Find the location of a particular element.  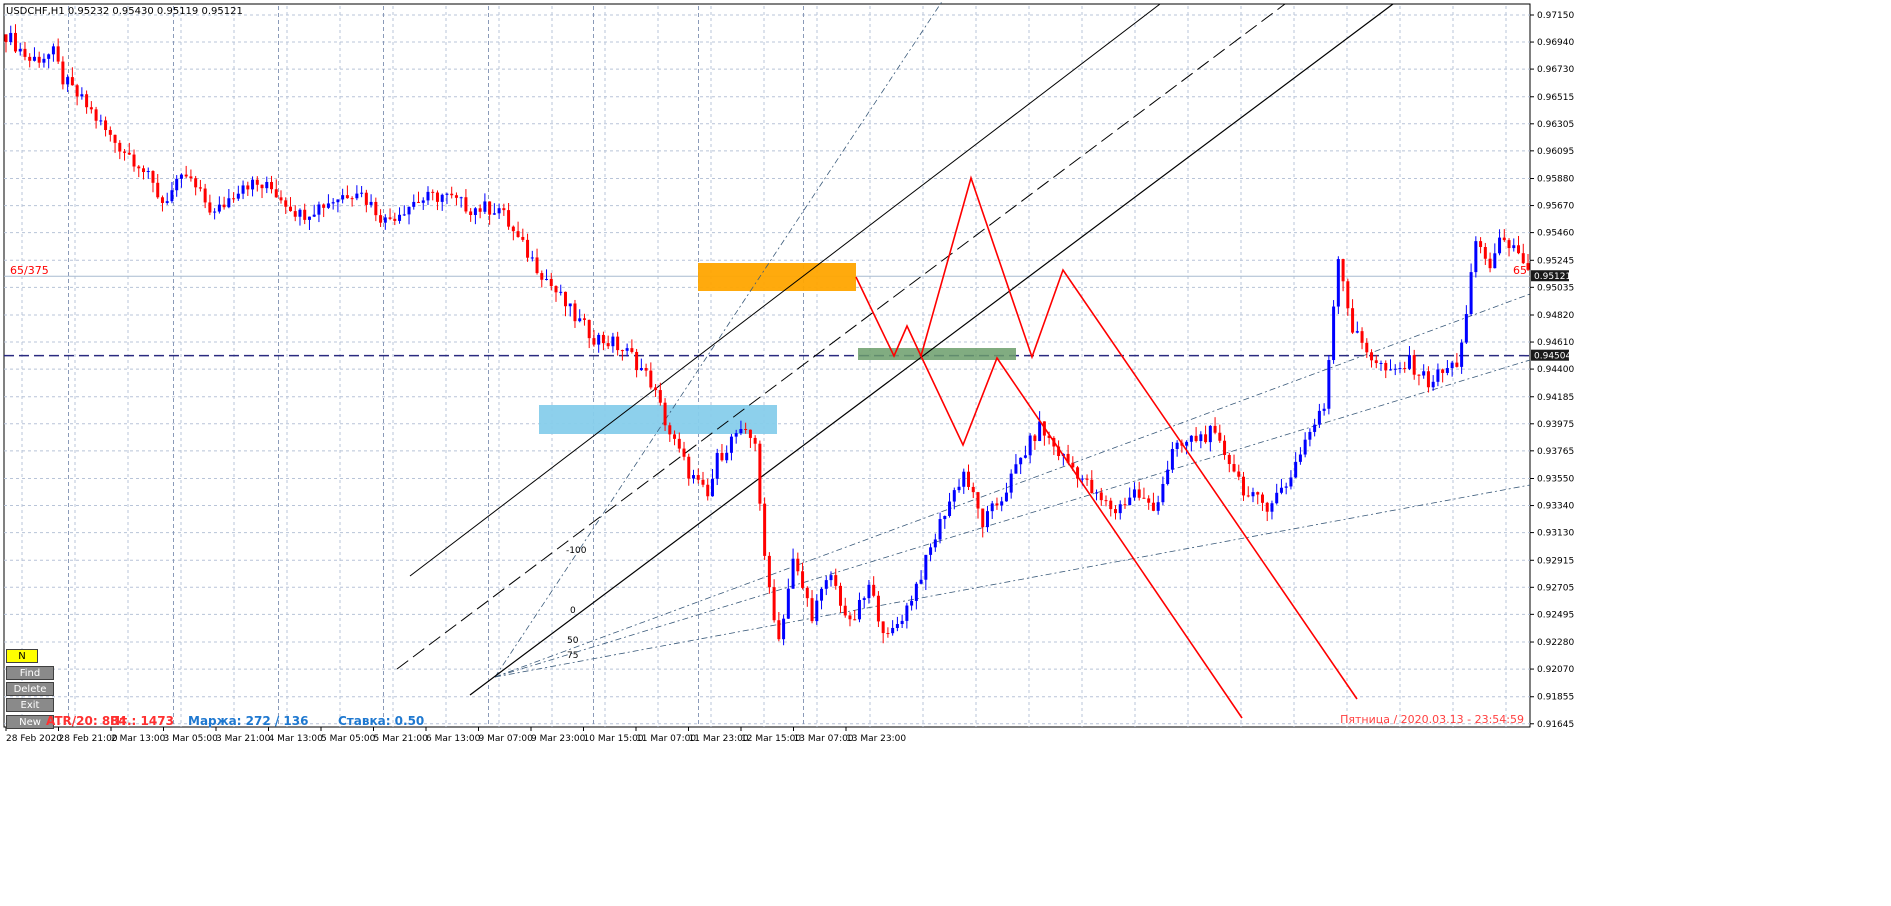

left-ratio-label: 65/375 is located at coordinates (29, 270).